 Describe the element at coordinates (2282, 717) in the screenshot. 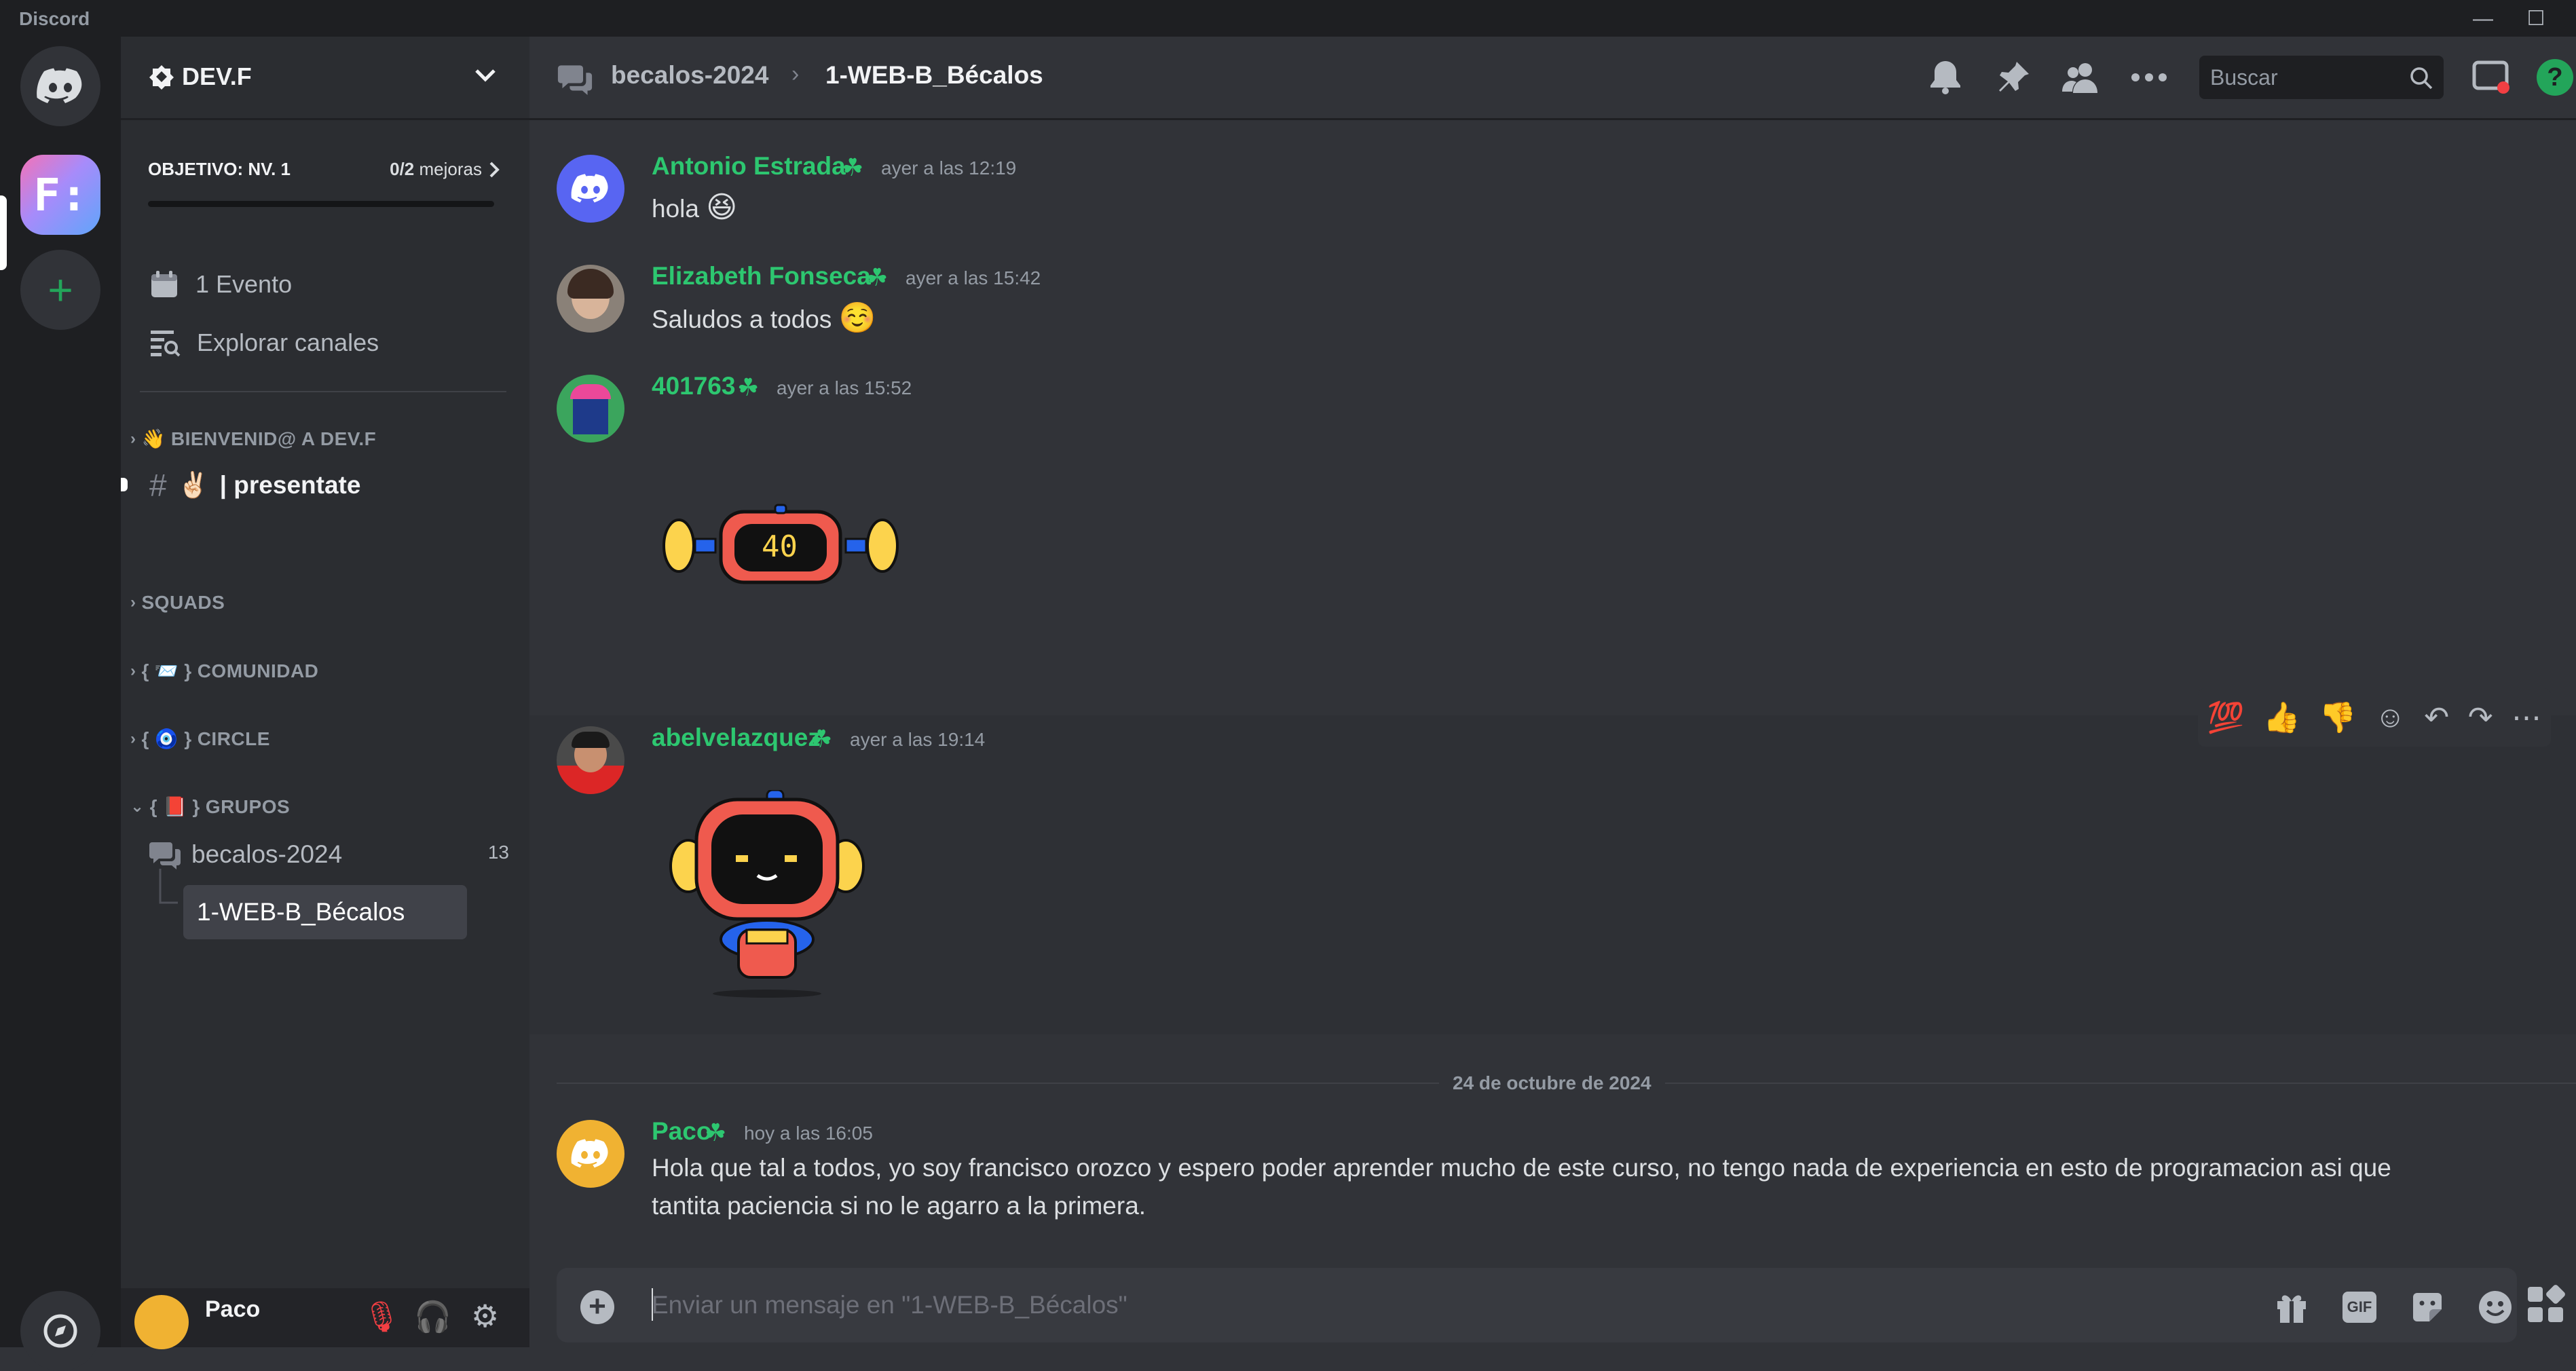

I see `reaction-thumbs-up: 👍` at that location.